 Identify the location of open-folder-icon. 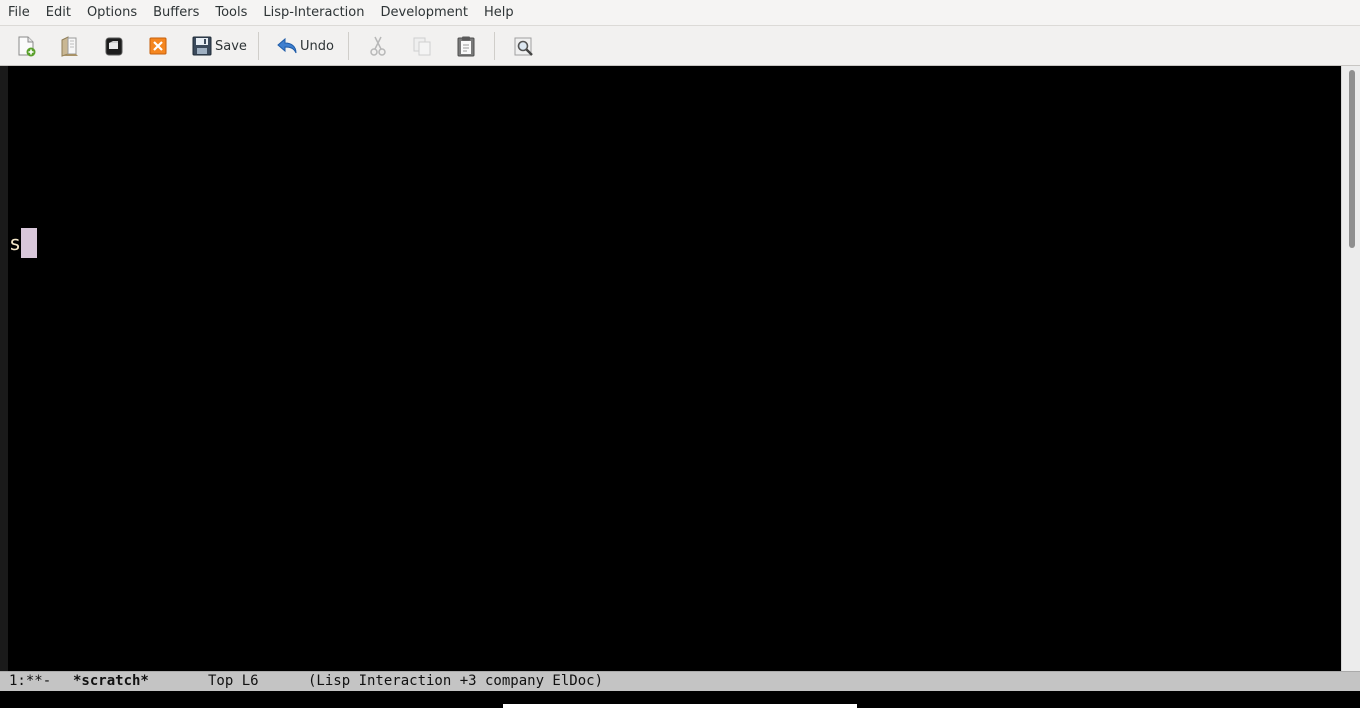
(70, 46).